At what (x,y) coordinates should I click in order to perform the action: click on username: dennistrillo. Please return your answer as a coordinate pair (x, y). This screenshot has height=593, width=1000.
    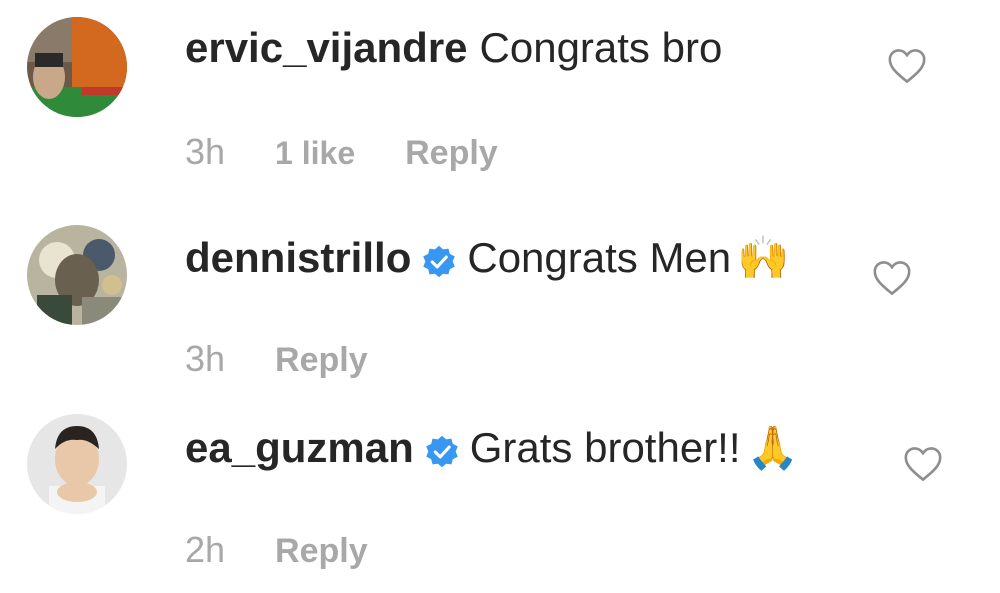
    Looking at the image, I should click on (298, 258).